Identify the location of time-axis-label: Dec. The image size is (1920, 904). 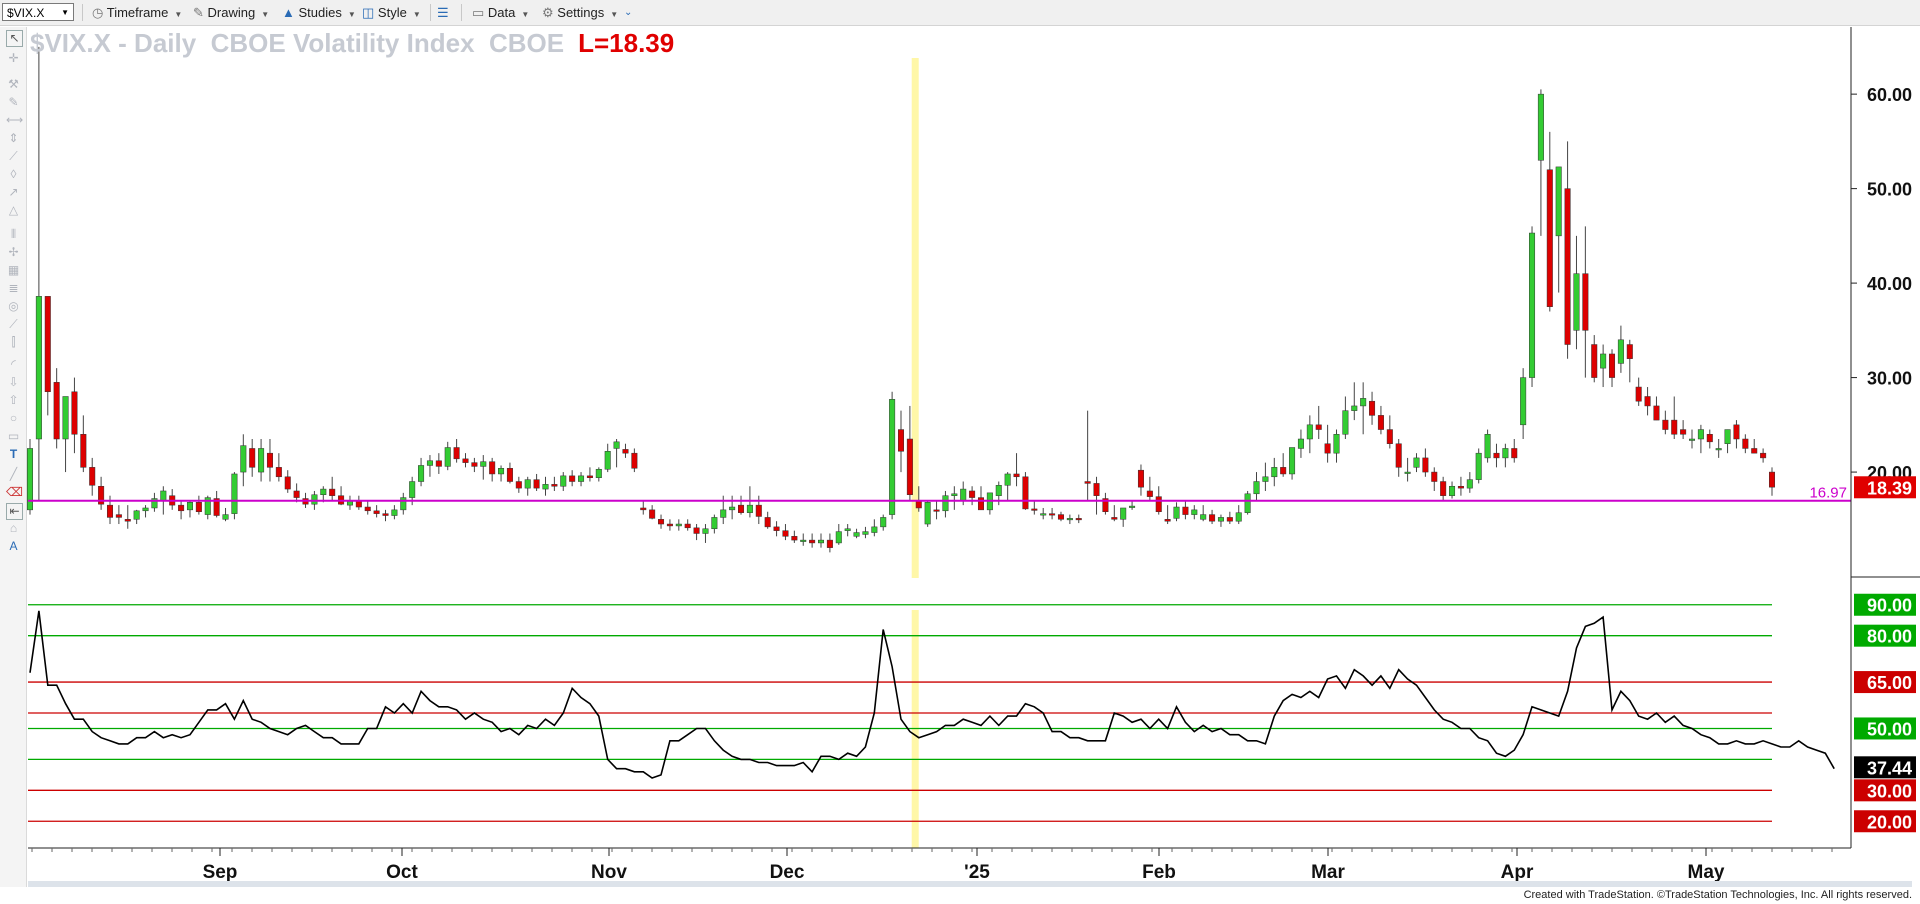
(787, 872).